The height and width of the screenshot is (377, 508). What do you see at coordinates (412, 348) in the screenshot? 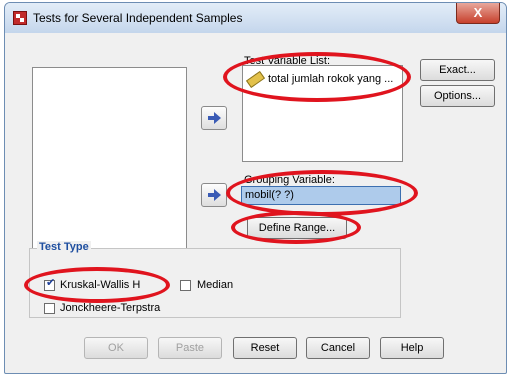
I see `help-button: Help` at bounding box center [412, 348].